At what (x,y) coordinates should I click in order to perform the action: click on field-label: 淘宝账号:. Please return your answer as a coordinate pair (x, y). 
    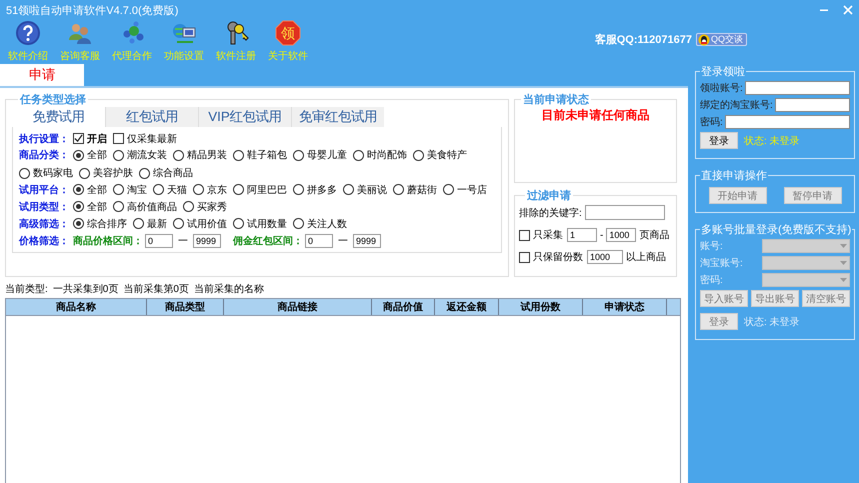
    Looking at the image, I should click on (722, 263).